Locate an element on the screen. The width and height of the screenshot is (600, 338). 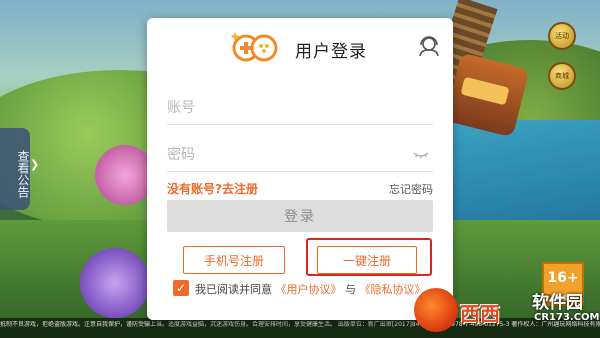
chevron-right-icon: ❯ is located at coordinates (35, 168).